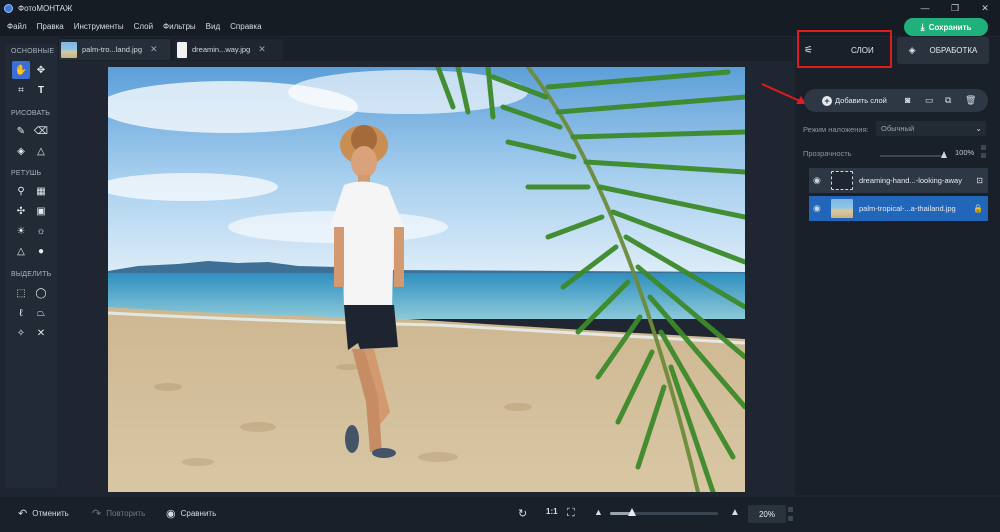 The width and height of the screenshot is (1000, 532). I want to click on fit-screen-icon: ⛶, so click(571, 513).